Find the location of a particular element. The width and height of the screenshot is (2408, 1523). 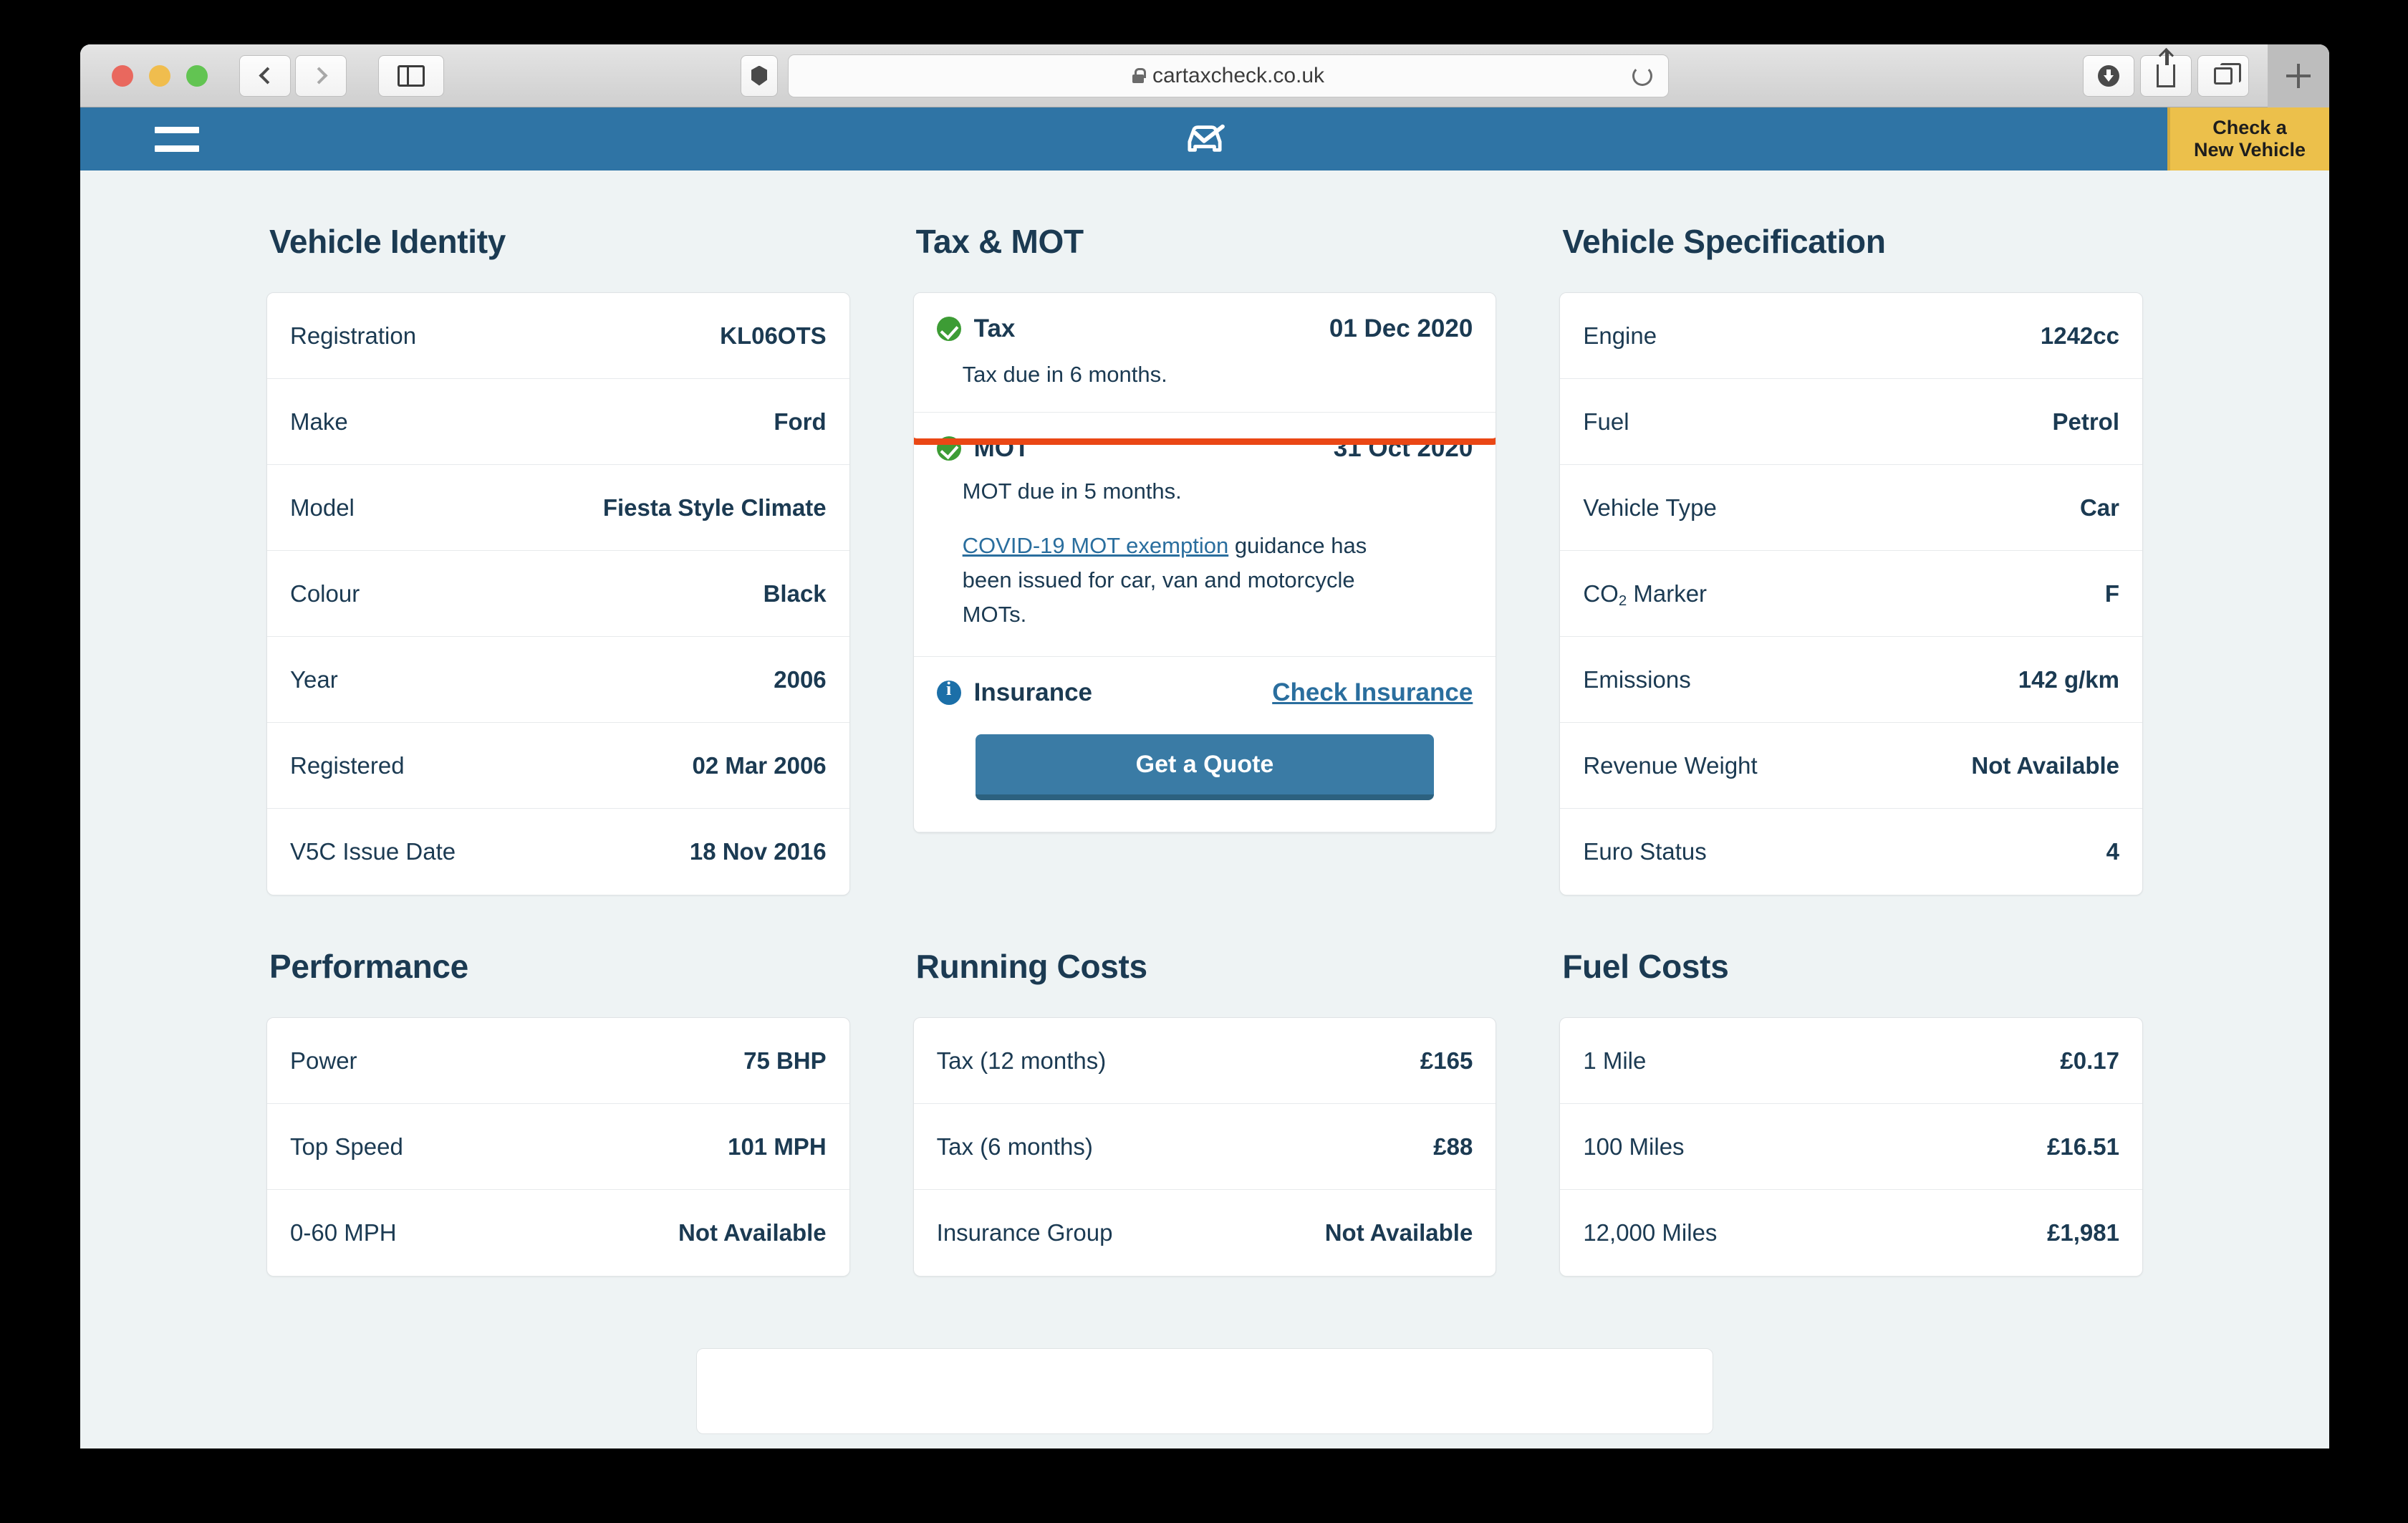

check-insurance-link: Check Insurance is located at coordinates (1372, 692).